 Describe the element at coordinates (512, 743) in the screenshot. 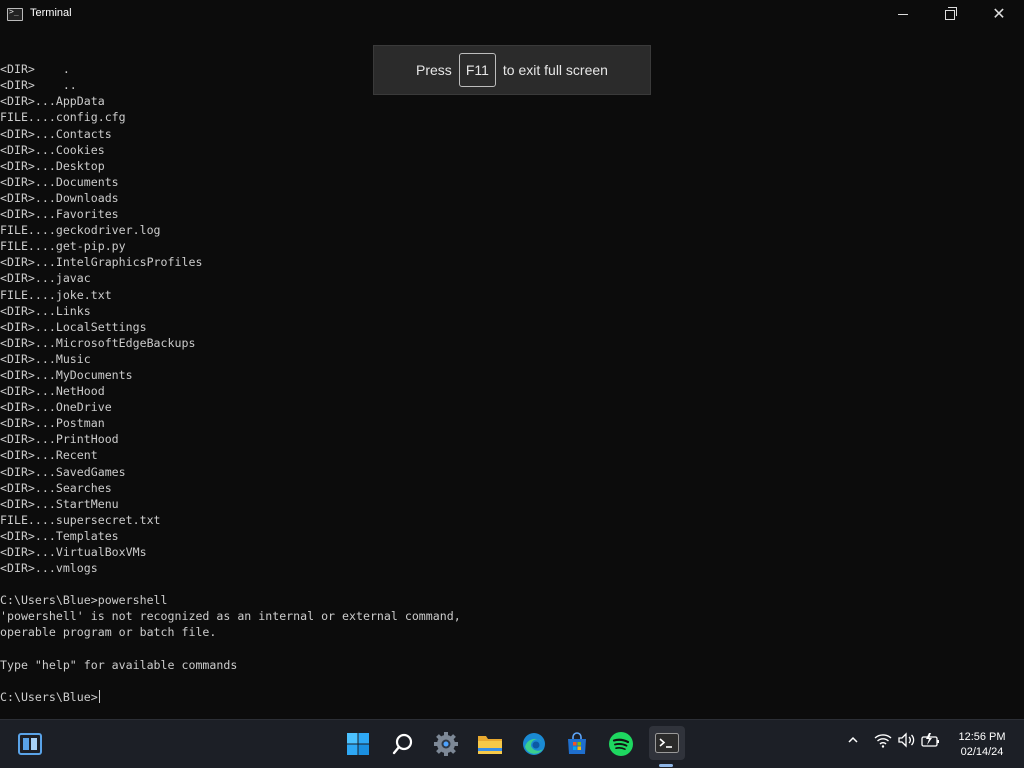

I see `taskbar: 12:56 PM 02/14/24` at that location.